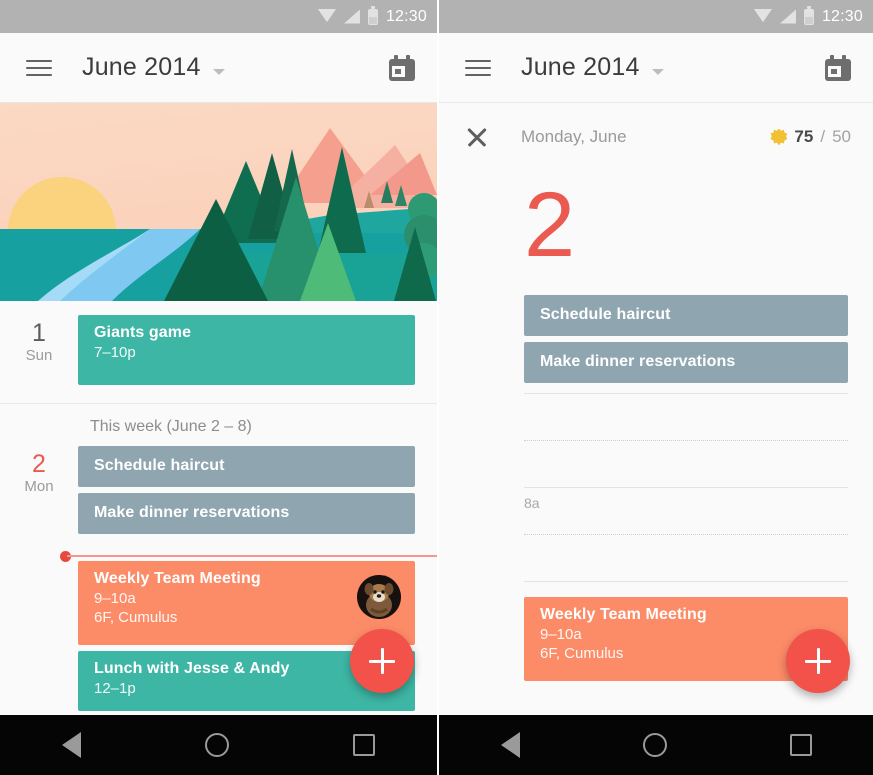 Image resolution: width=873 pixels, height=775 pixels. I want to click on day-number: 2, so click(39, 464).